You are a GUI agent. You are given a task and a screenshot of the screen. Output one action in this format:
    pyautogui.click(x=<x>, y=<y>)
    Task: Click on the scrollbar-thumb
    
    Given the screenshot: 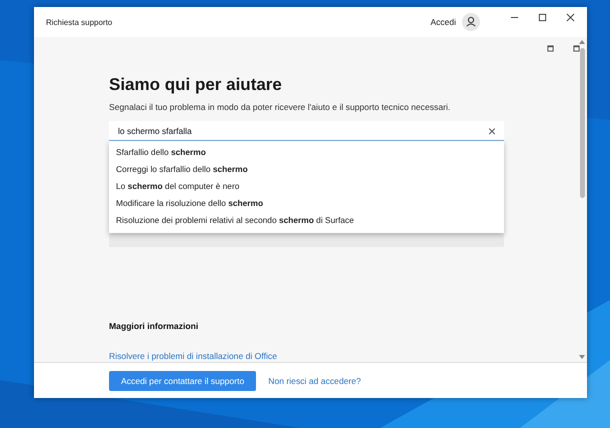 What is the action you would take?
    pyautogui.click(x=582, y=123)
    